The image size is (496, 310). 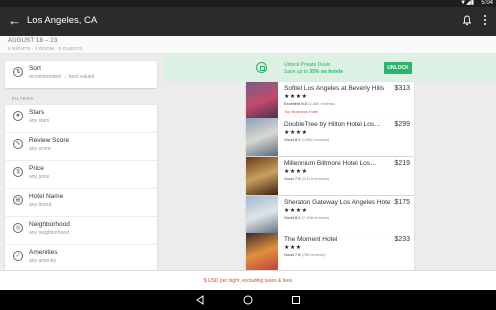 I want to click on hotel-price: $313, so click(x=402, y=88).